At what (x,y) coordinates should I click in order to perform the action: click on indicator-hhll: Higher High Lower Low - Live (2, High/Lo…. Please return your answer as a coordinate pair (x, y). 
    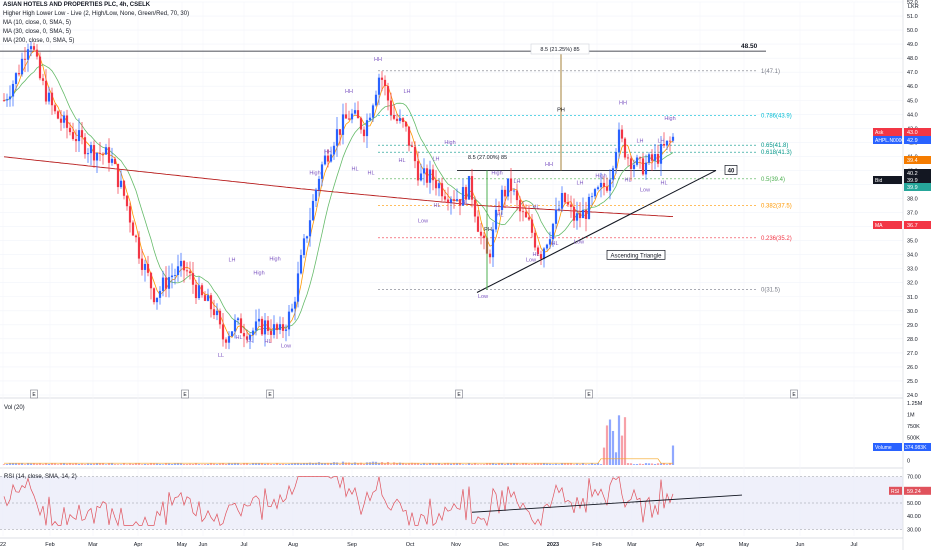
    Looking at the image, I should click on (96, 14).